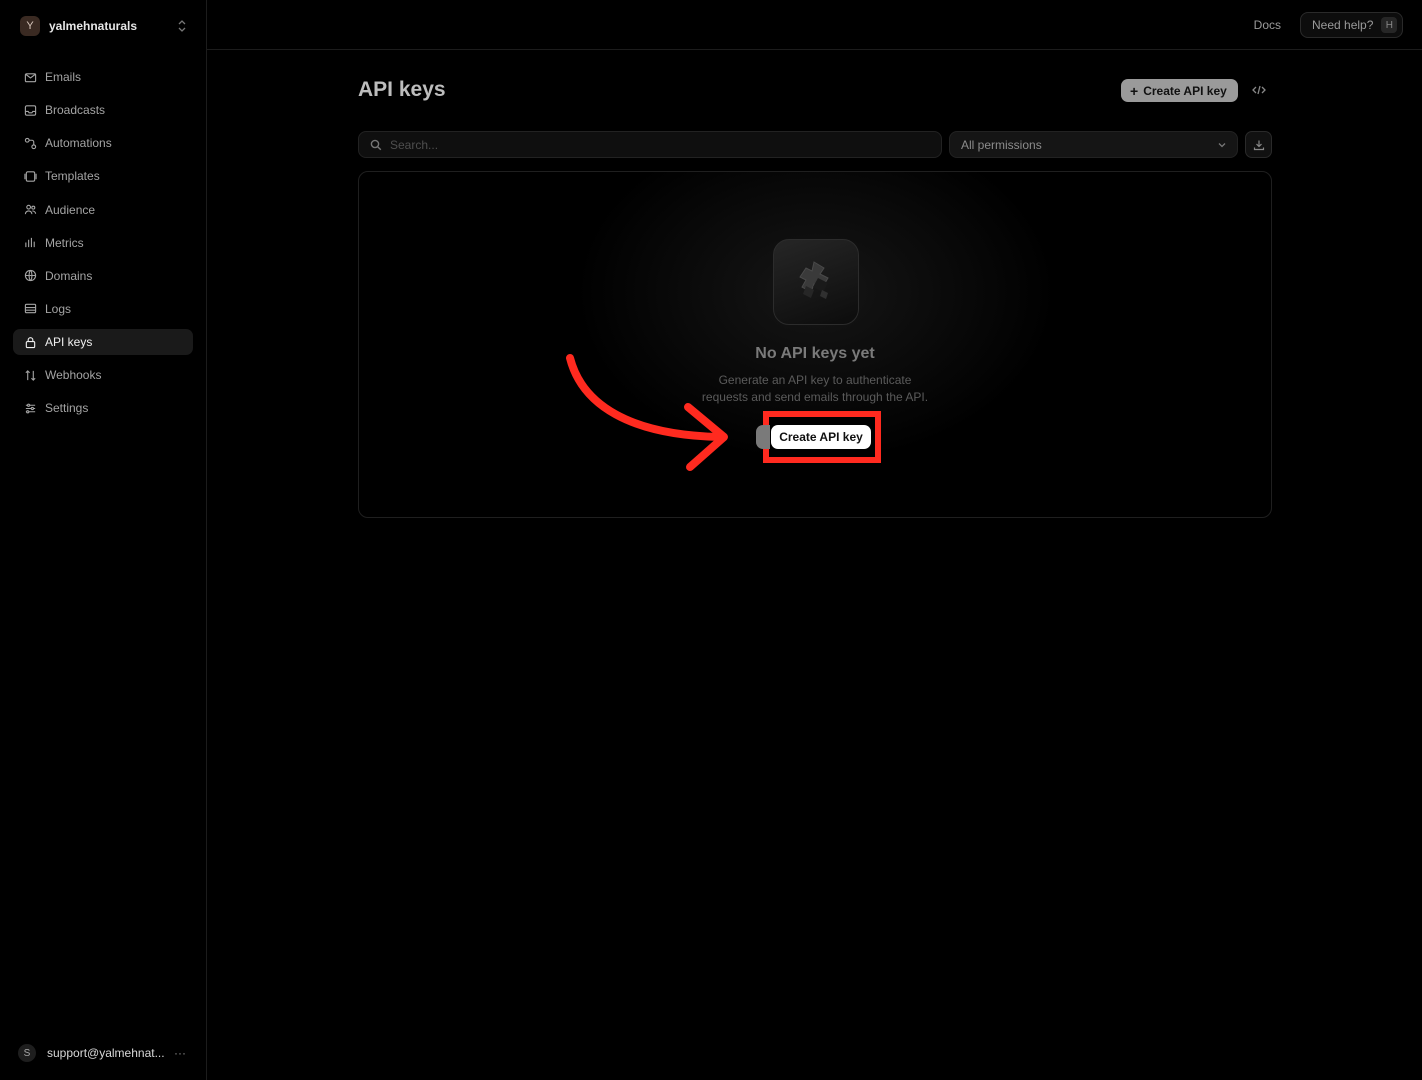 The width and height of the screenshot is (1422, 1080). Describe the element at coordinates (103, 375) in the screenshot. I see `sidebar-item-webhooks: Webhooks` at that location.